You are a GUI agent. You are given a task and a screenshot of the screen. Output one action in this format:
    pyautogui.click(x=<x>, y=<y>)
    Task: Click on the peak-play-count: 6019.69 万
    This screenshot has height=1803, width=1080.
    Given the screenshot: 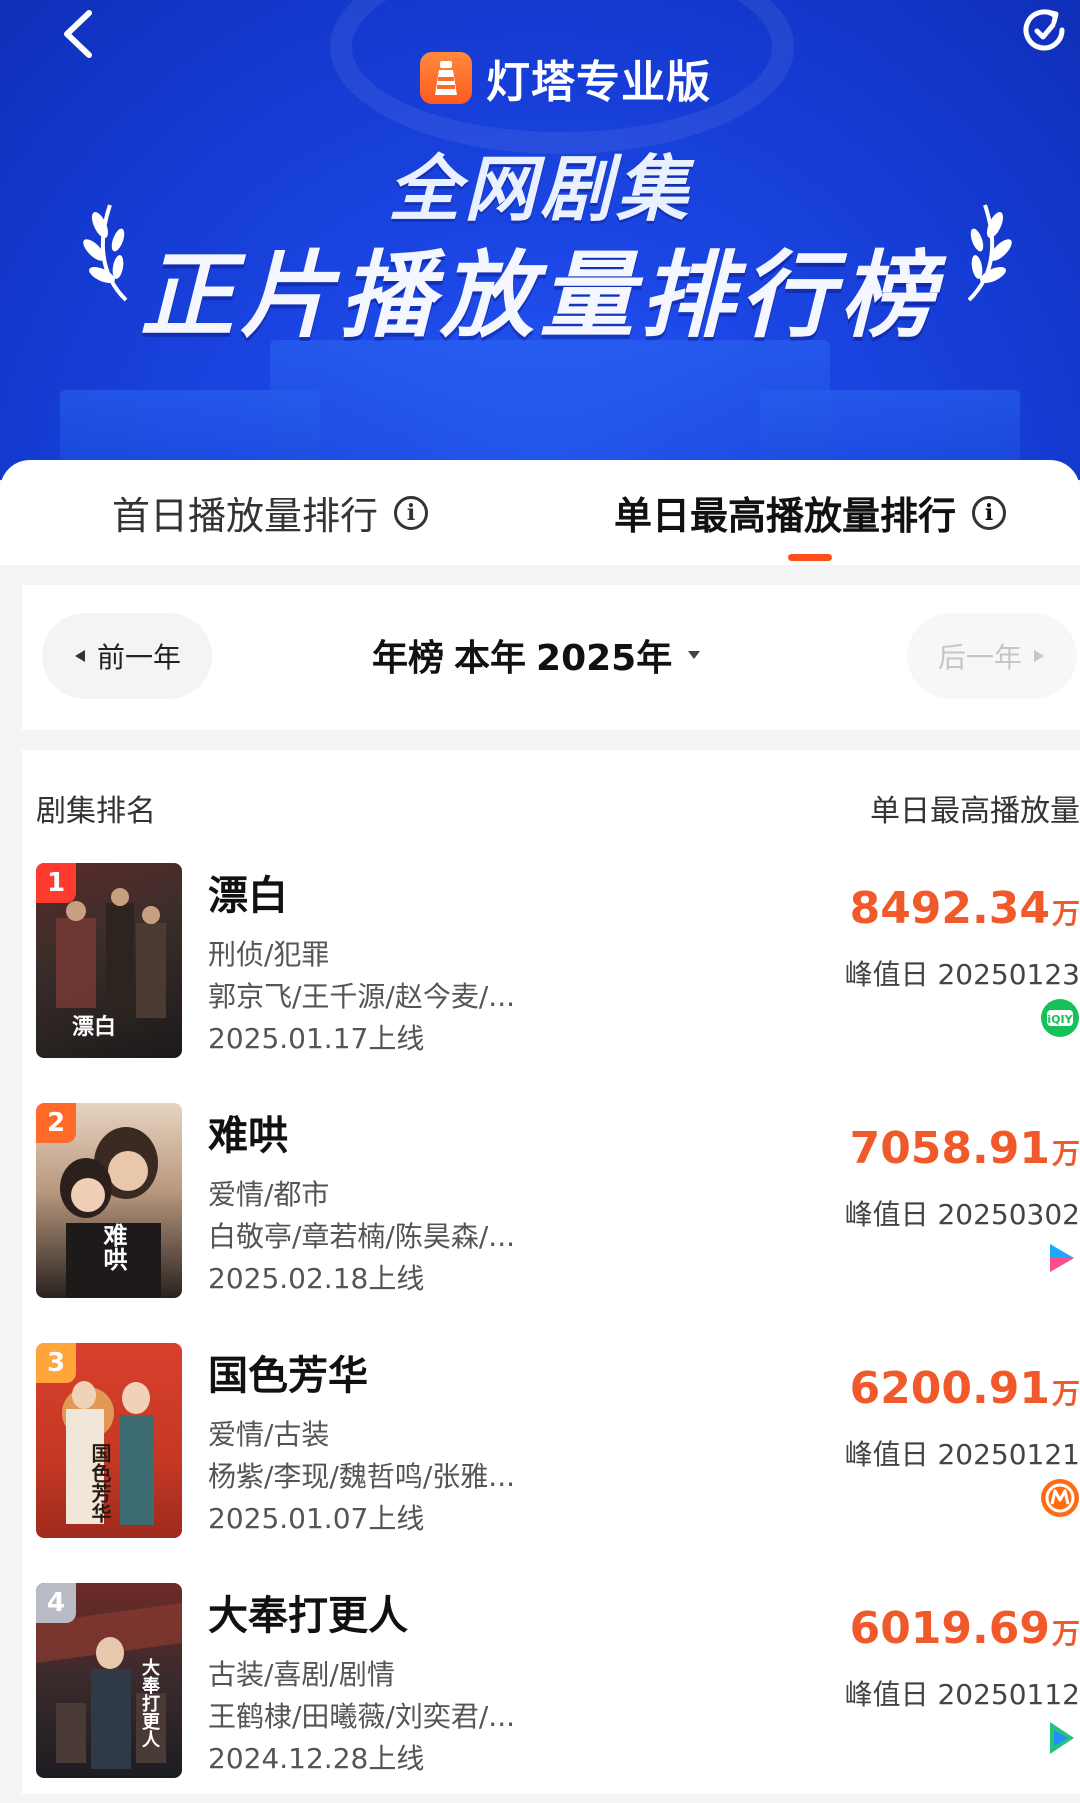 What is the action you would take?
    pyautogui.click(x=965, y=1628)
    